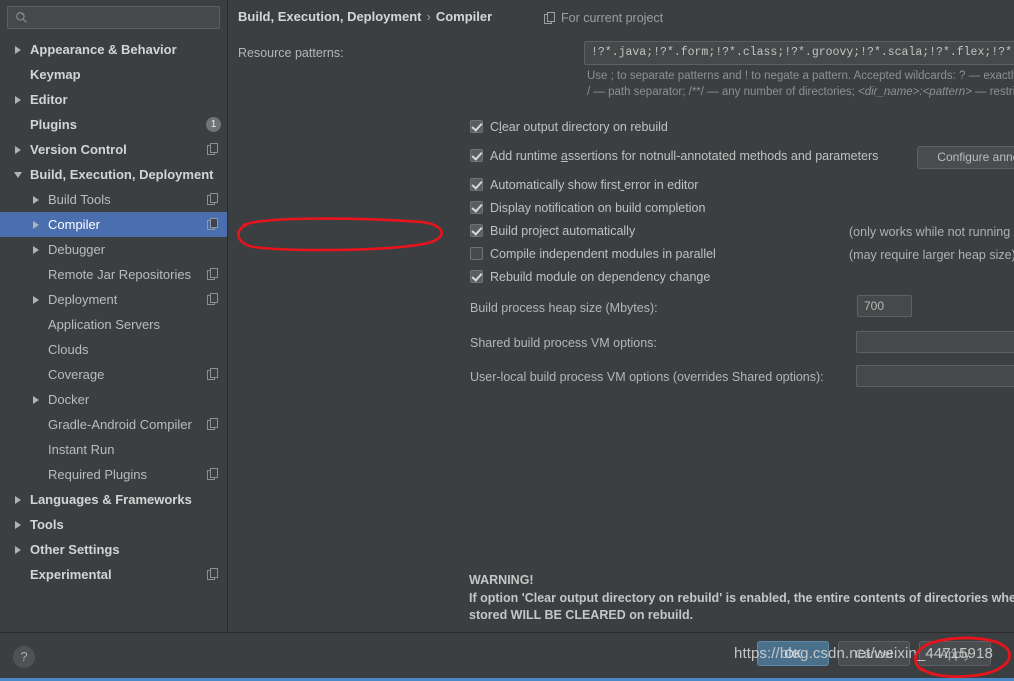 Image resolution: width=1014 pixels, height=681 pixels. I want to click on sidebar-item-label: Plugins, so click(53, 124).